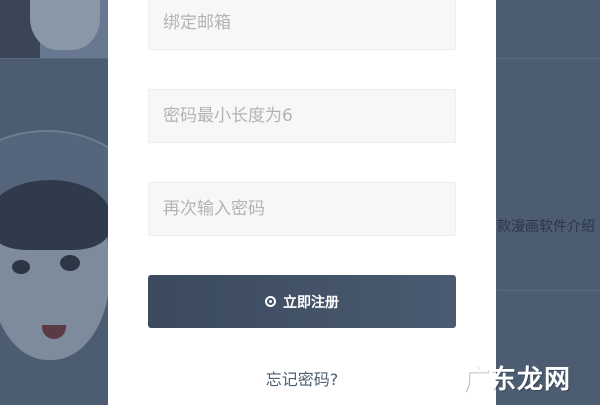 This screenshot has height=405, width=600. I want to click on email-field, so click(302, 25).